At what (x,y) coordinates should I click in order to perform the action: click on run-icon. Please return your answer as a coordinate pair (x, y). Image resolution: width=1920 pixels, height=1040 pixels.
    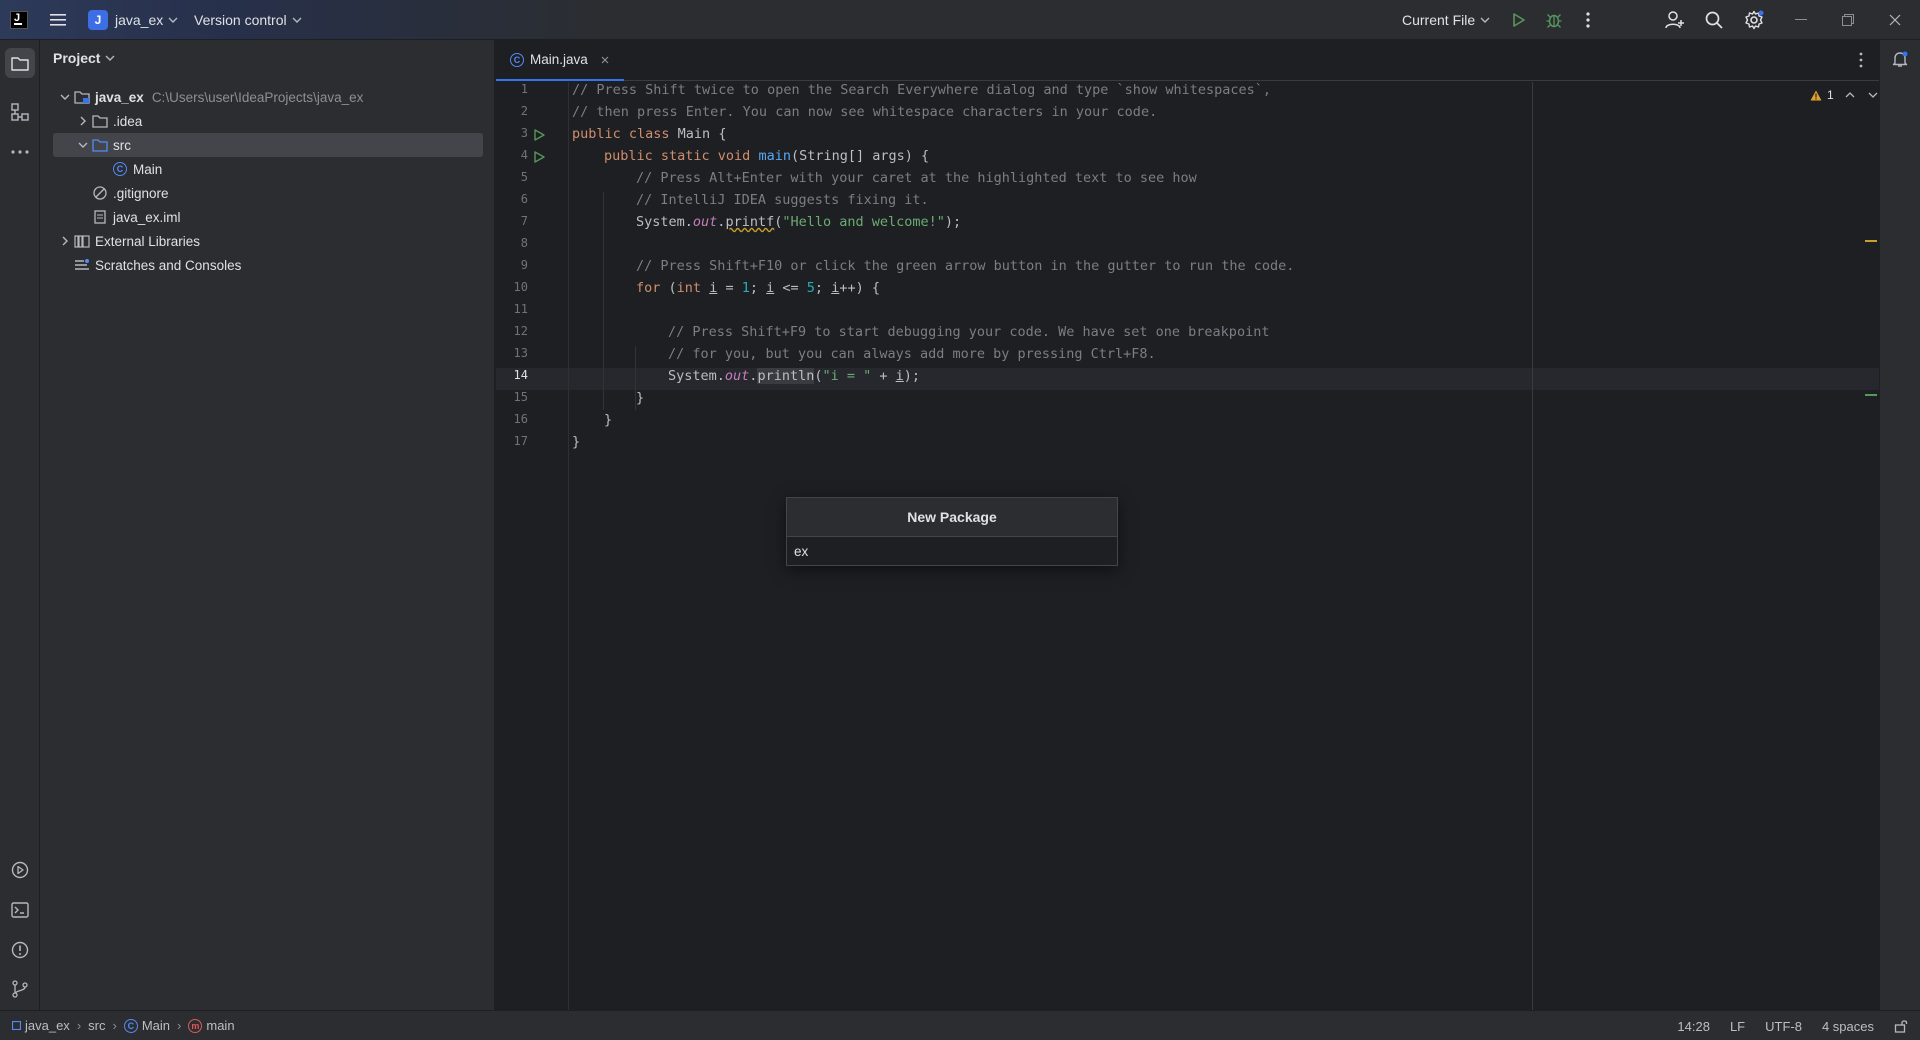
    Looking at the image, I should click on (1519, 20).